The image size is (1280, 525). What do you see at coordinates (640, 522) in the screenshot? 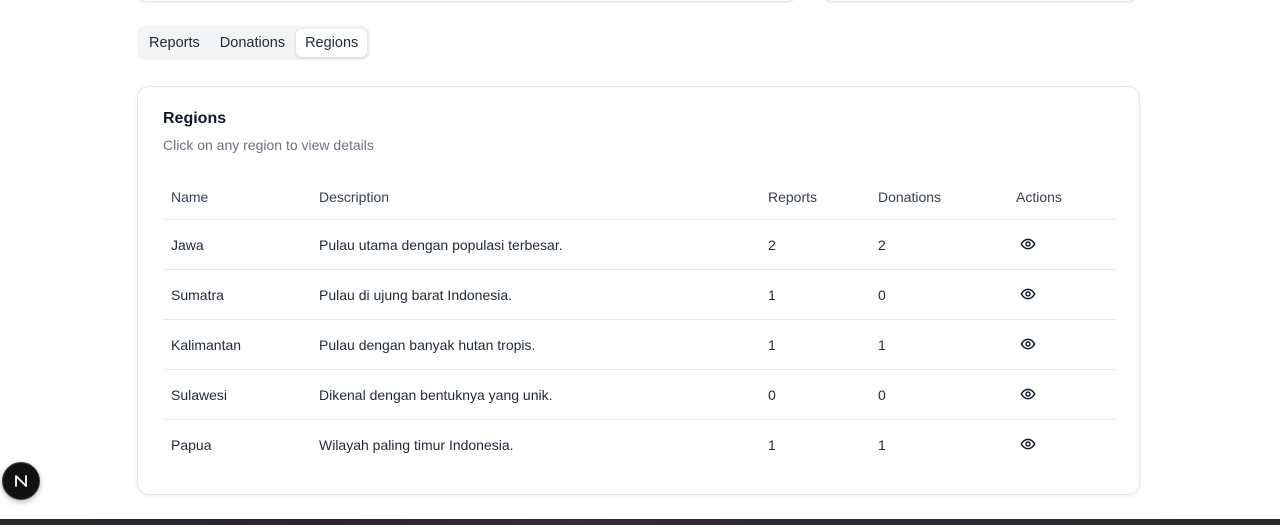
I see `bottom-bar` at bounding box center [640, 522].